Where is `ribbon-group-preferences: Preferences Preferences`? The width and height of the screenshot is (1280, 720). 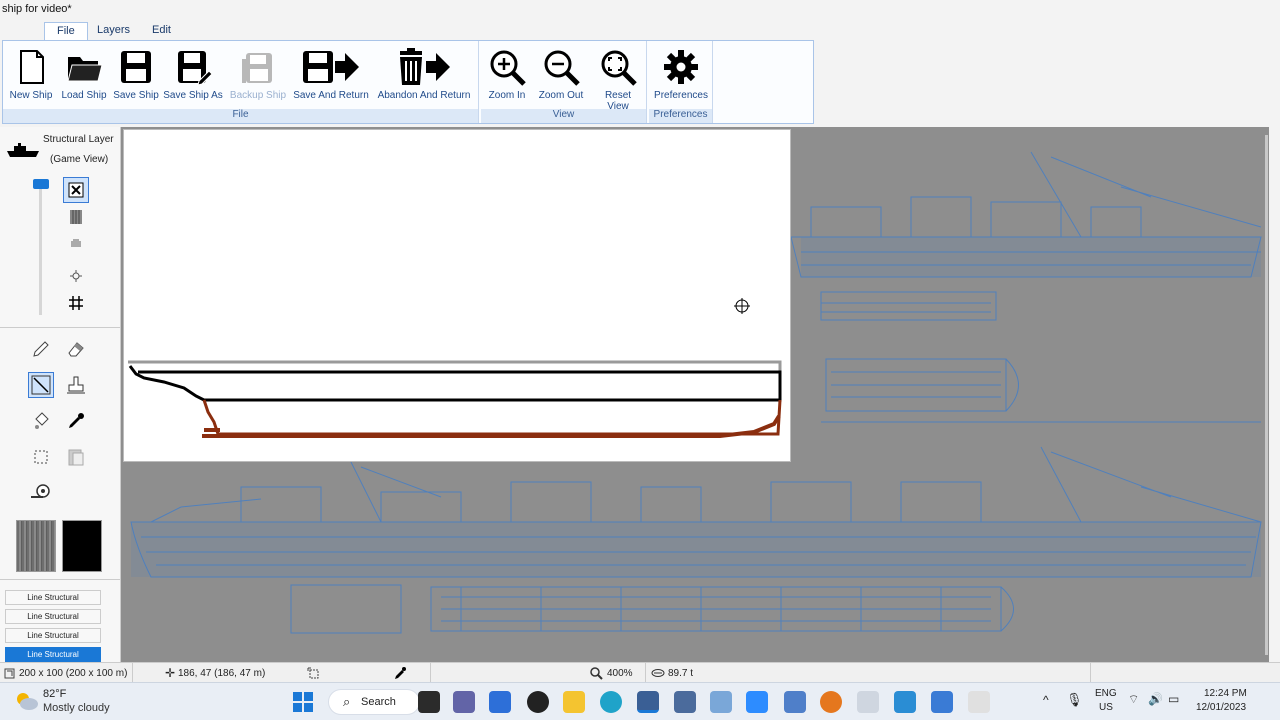 ribbon-group-preferences: Preferences Preferences is located at coordinates (681, 82).